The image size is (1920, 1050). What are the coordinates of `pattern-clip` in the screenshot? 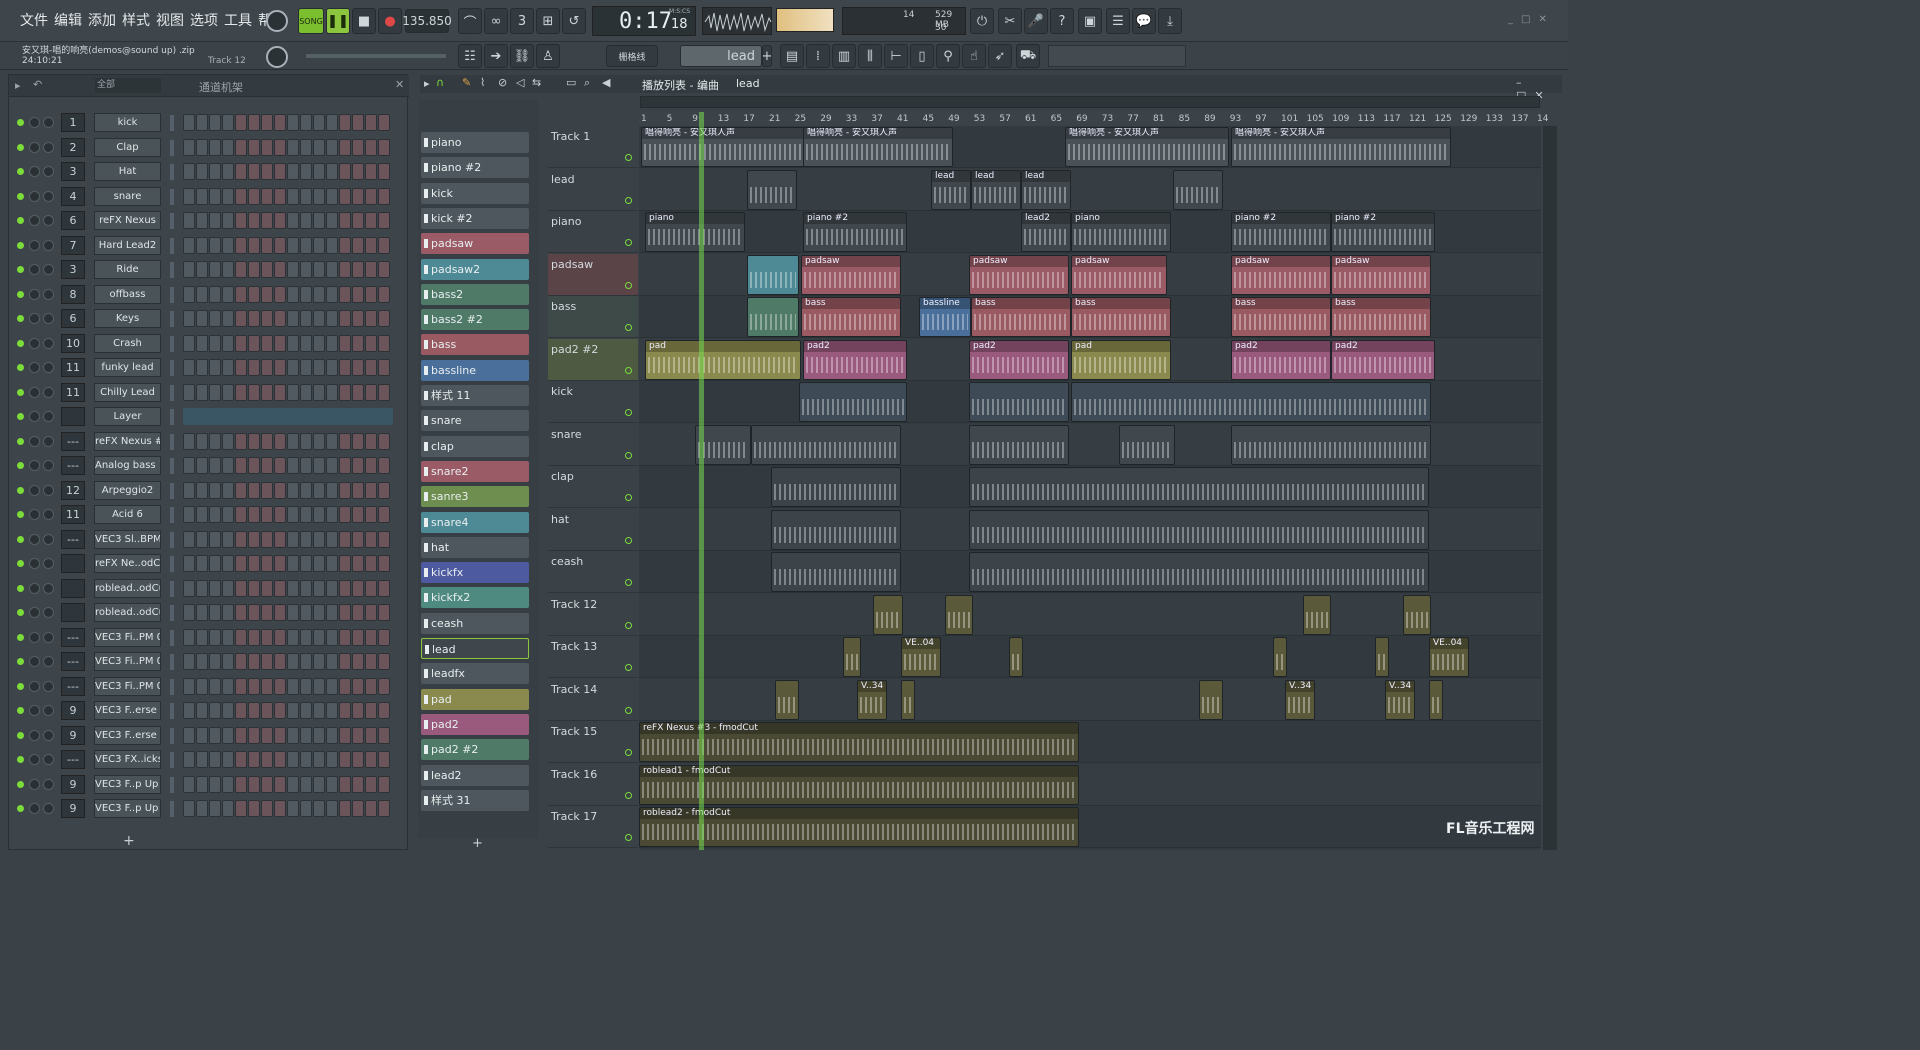 It's located at (773, 274).